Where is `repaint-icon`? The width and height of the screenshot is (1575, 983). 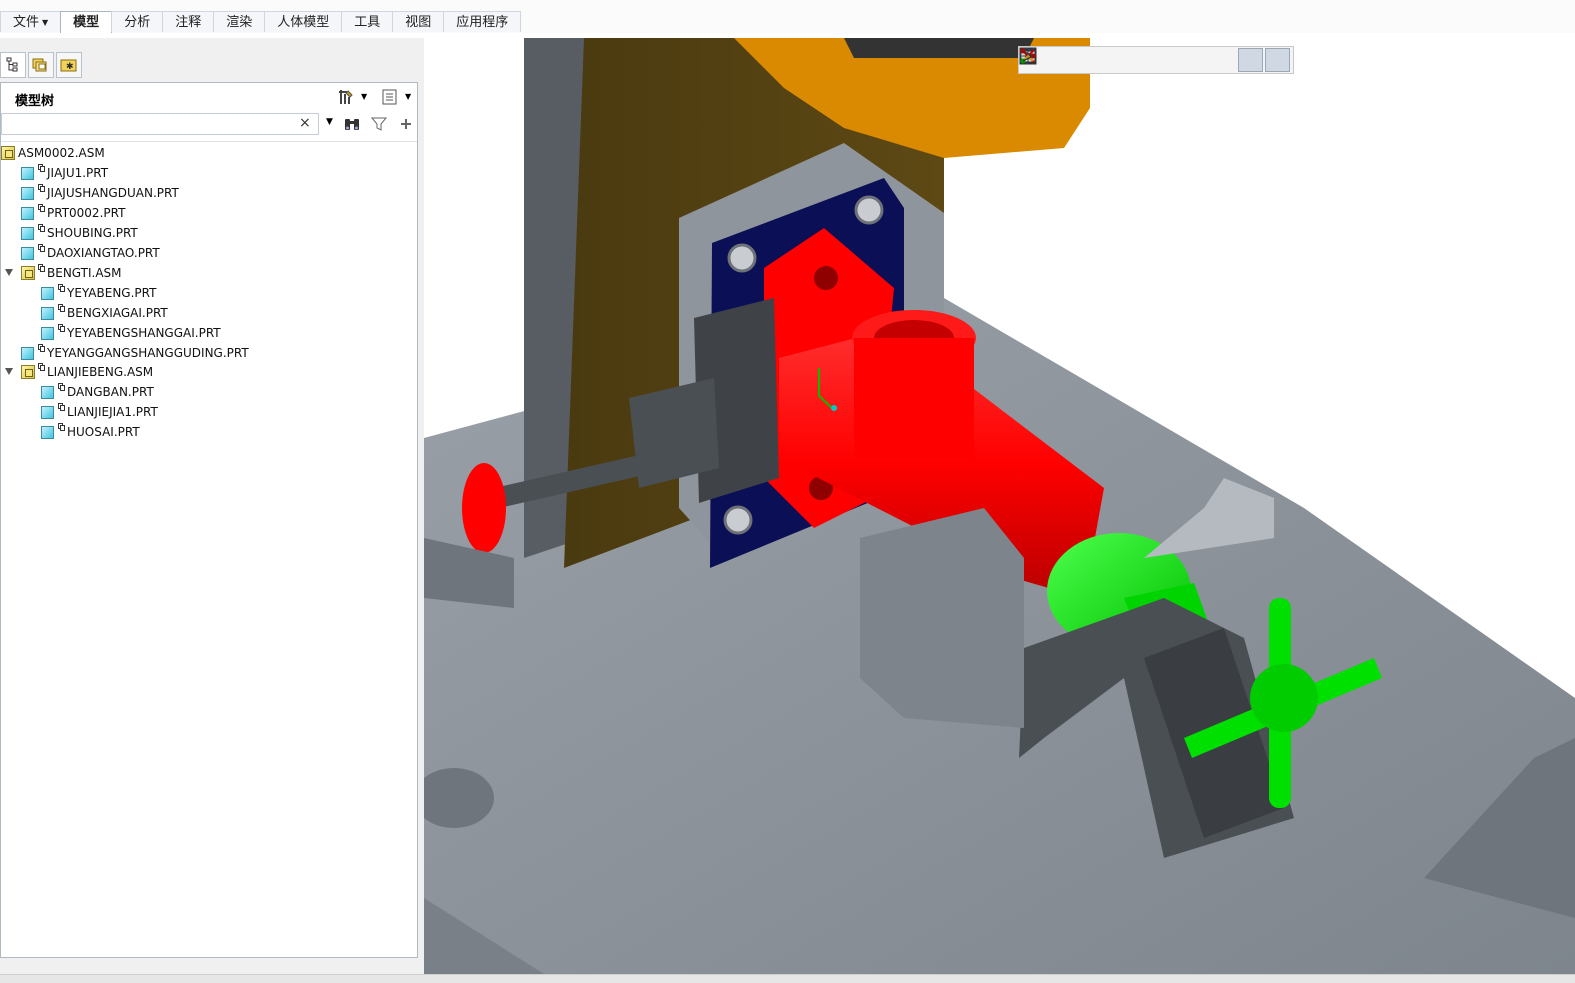 repaint-icon is located at coordinates (1074, 60).